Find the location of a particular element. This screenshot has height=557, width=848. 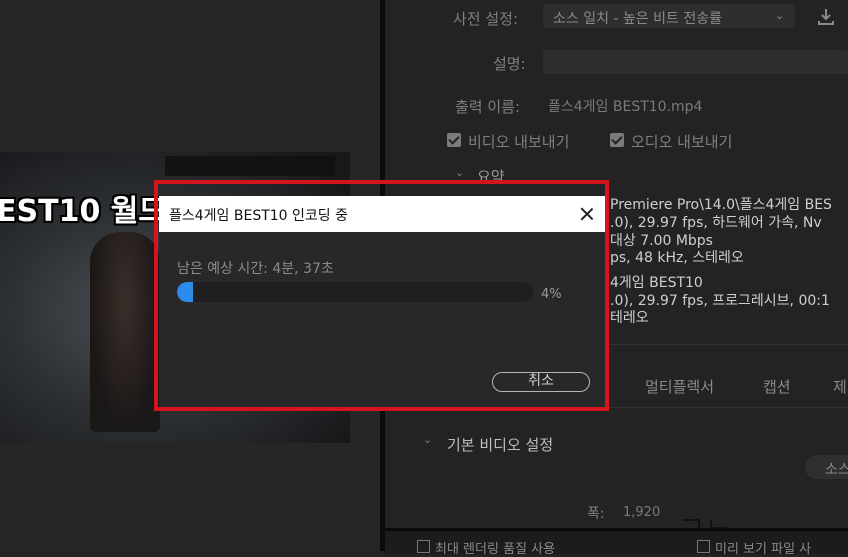

preview-character is located at coordinates (125, 332).